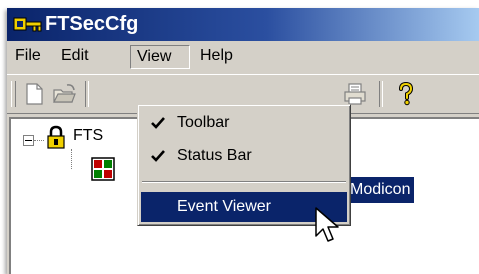 The image size is (479, 274). Describe the element at coordinates (327, 224) in the screenshot. I see `mouse-pointer-icon` at that location.